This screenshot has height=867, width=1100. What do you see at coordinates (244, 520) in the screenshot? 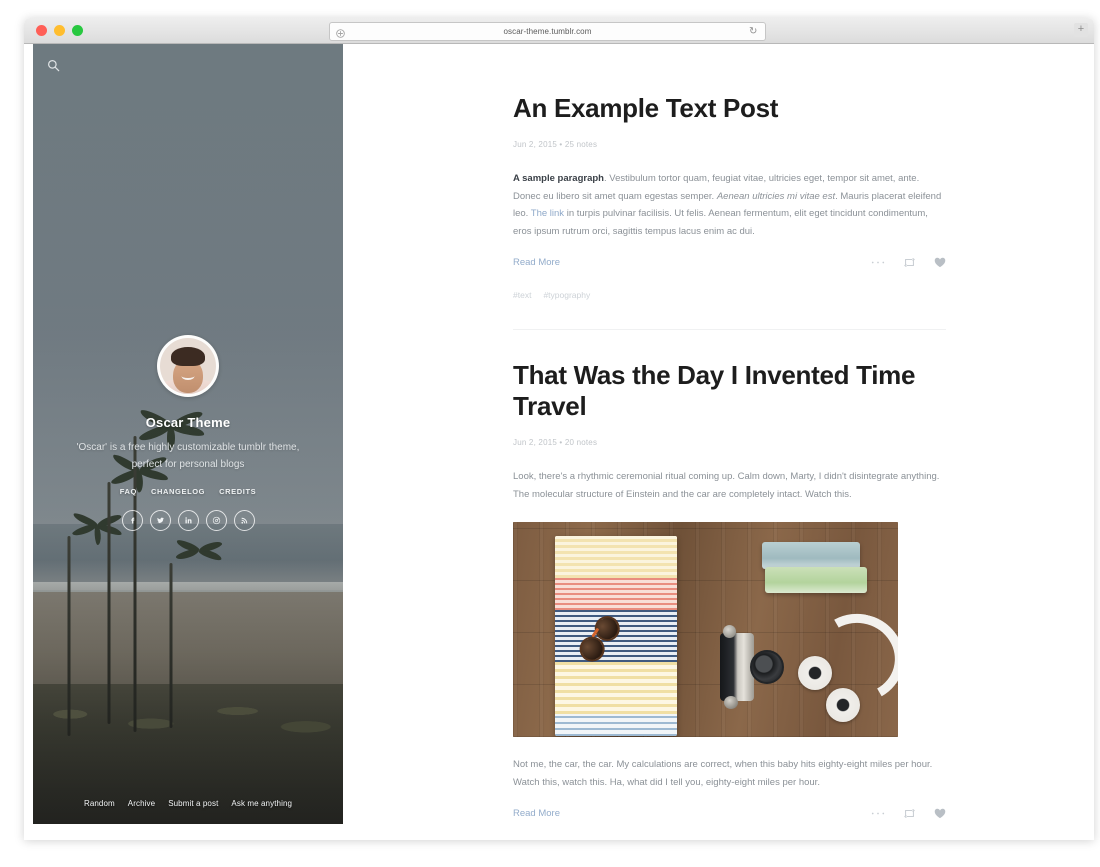
I see `rss-icon` at bounding box center [244, 520].